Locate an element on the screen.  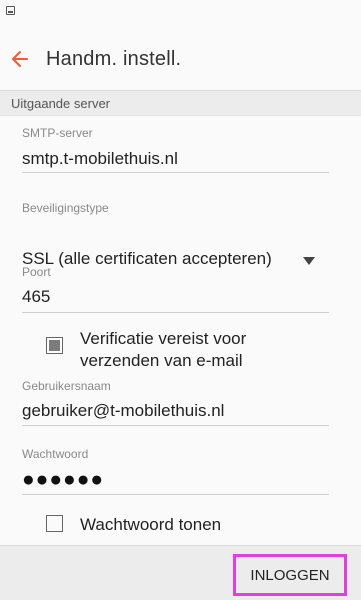
arrow-left-icon is located at coordinates (20, 59).